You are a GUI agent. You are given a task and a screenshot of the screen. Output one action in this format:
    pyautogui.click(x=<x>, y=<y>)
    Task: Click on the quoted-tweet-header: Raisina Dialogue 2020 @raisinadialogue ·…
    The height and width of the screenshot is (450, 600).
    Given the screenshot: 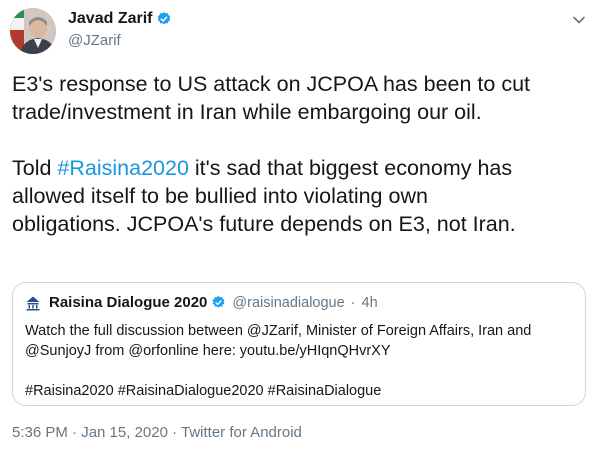 What is the action you would take?
    pyautogui.click(x=201, y=302)
    